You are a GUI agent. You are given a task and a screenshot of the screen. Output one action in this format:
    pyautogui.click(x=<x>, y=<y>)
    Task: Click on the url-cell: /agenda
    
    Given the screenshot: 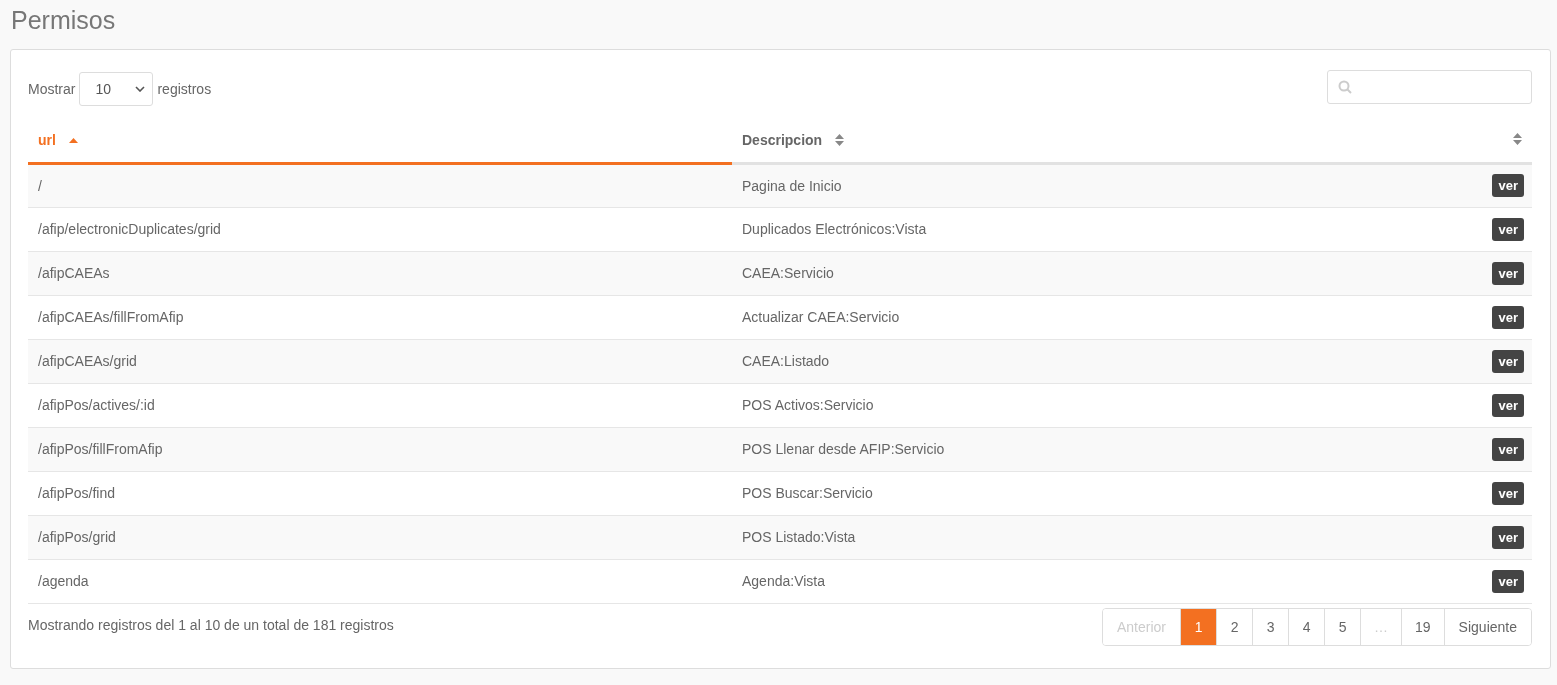 What is the action you would take?
    pyautogui.click(x=380, y=581)
    